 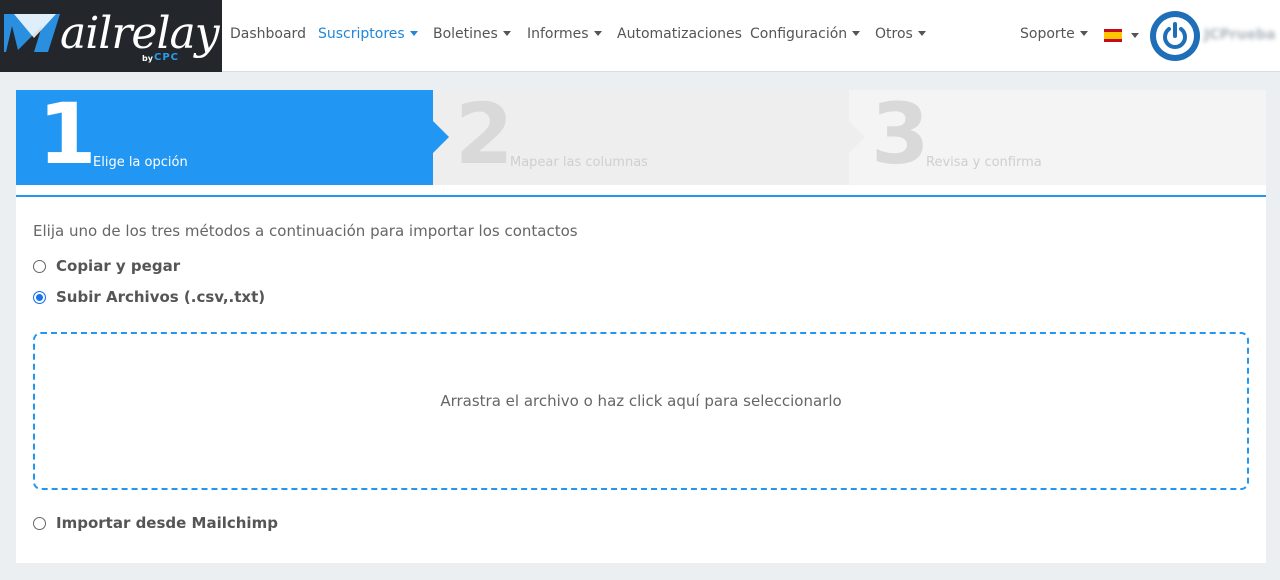 What do you see at coordinates (232, 135) in the screenshot?
I see `step-1: 1 Elige la opción` at bounding box center [232, 135].